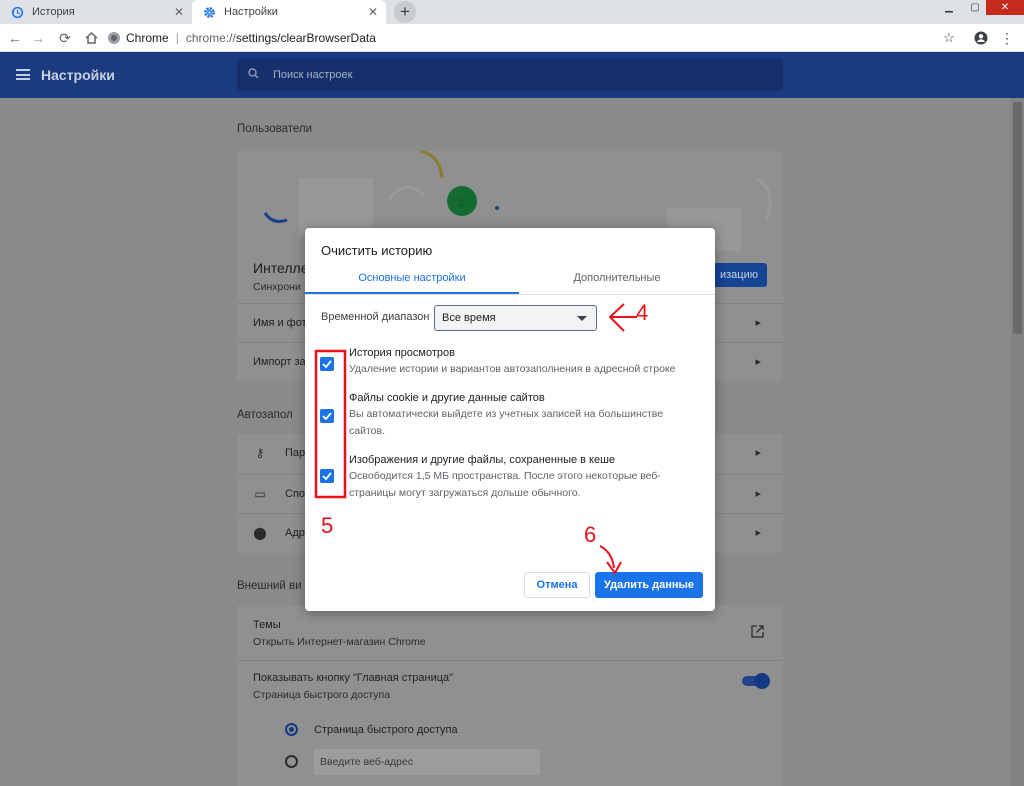 This screenshot has width=1024, height=786. What do you see at coordinates (291, 761) in the screenshot?
I see `radio-custom-url` at bounding box center [291, 761].